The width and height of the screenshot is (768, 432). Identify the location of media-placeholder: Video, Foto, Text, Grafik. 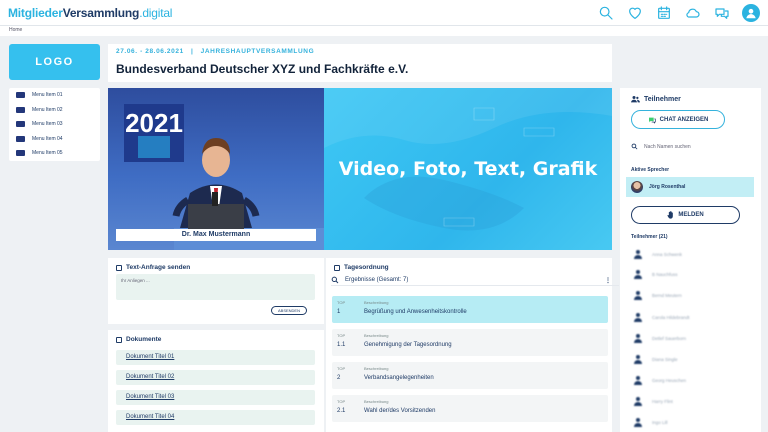
(468, 169).